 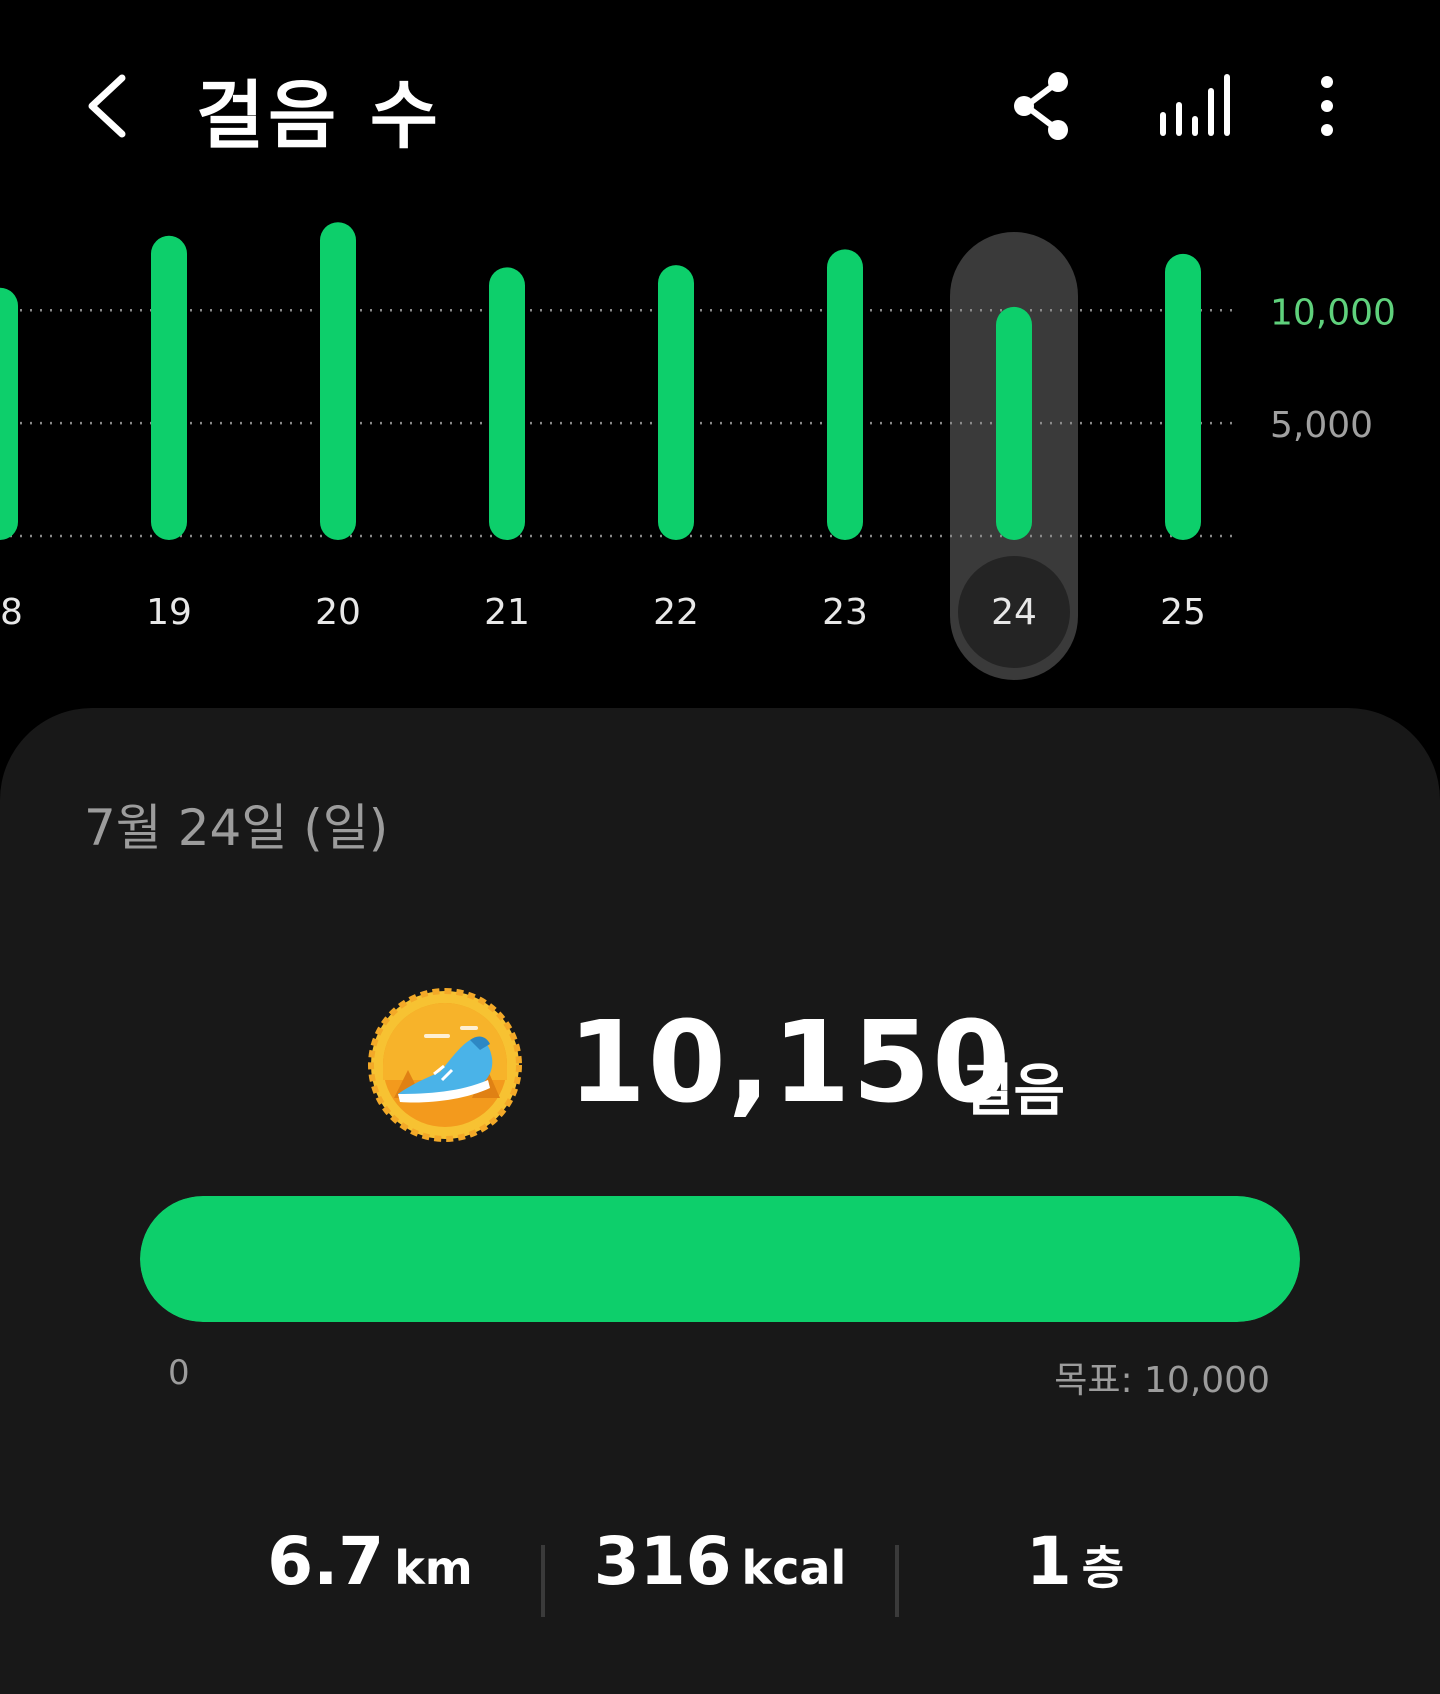 What do you see at coordinates (1048, 1561) in the screenshot?
I see `floors-value: 1` at bounding box center [1048, 1561].